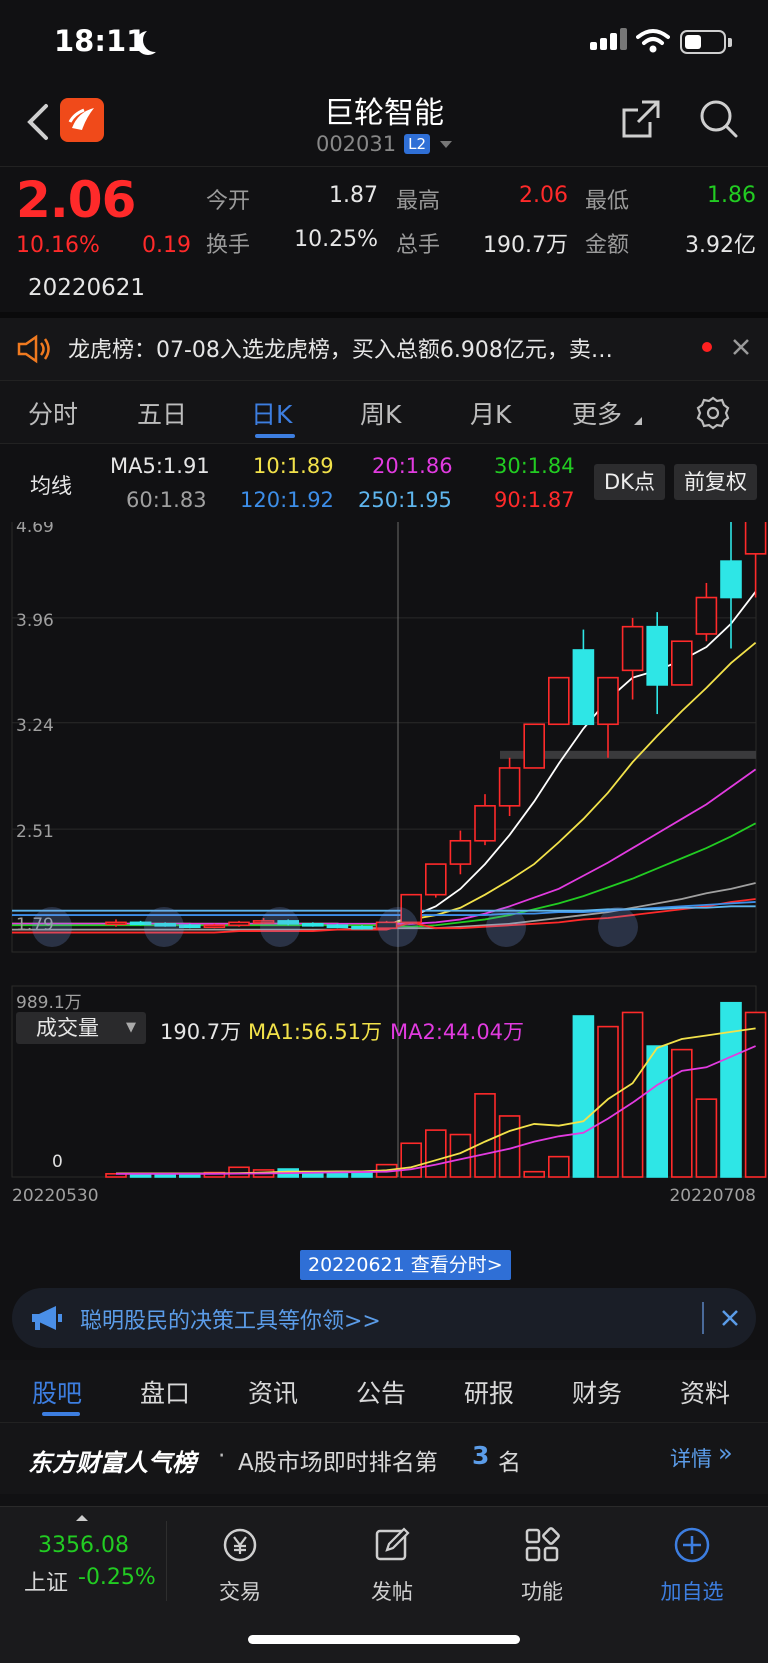 This screenshot has width=768, height=1663. I want to click on tab-profile: 资料, so click(705, 1392).